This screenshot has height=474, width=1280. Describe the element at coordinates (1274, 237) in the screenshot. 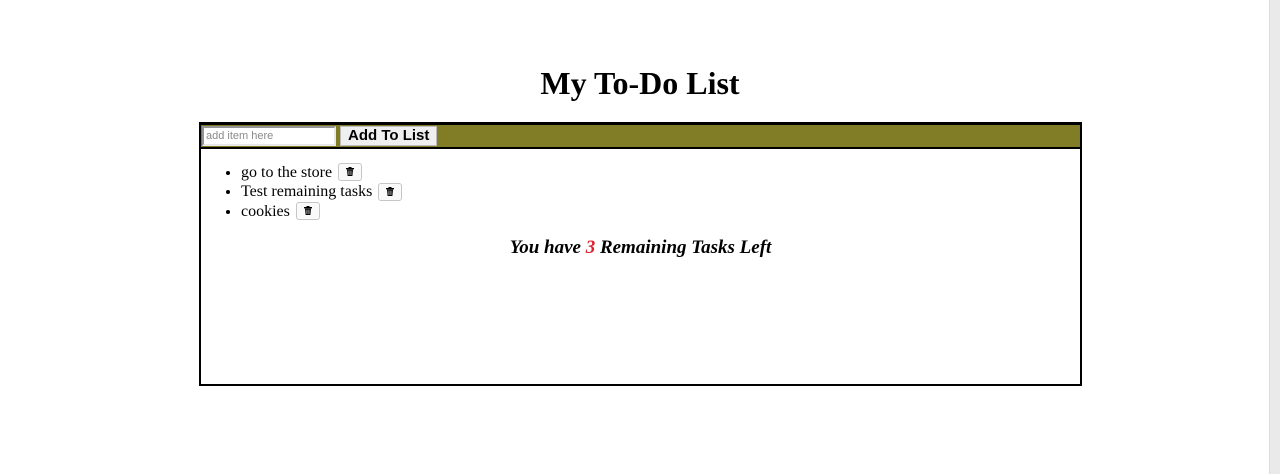

I see `window-scrollbar` at that location.